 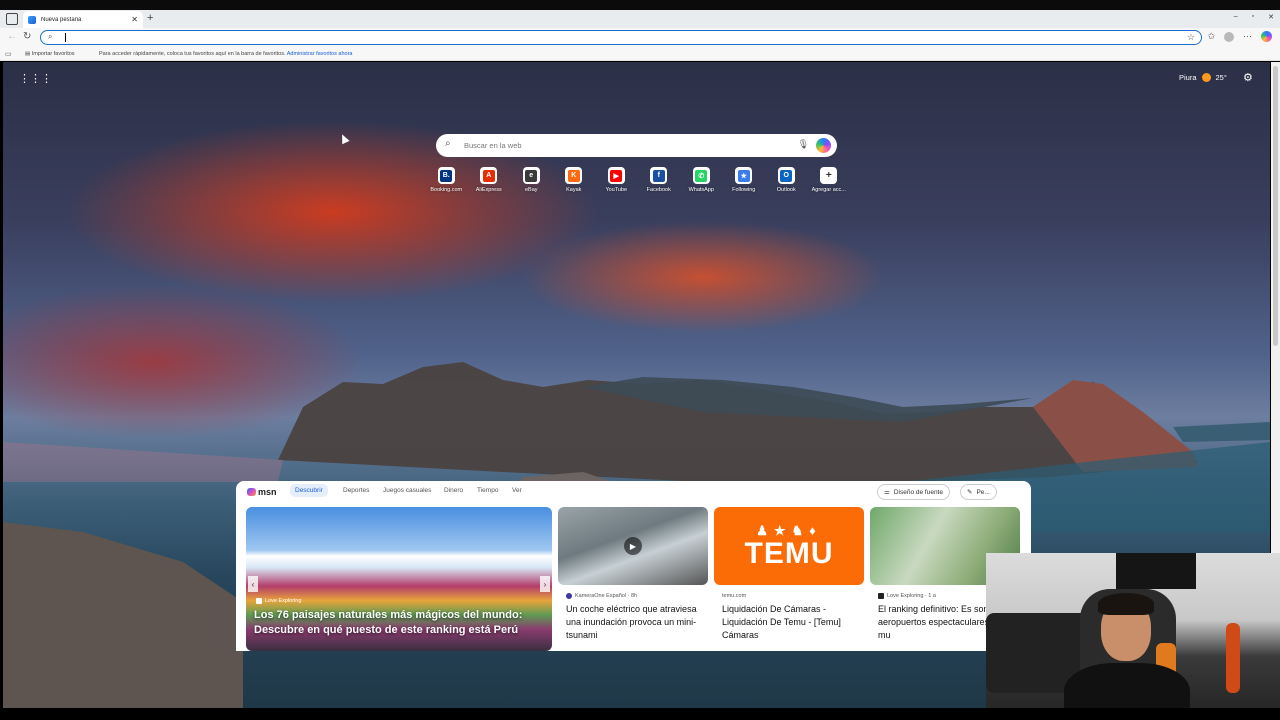 I want to click on webcam-overlay, so click(x=1133, y=636).